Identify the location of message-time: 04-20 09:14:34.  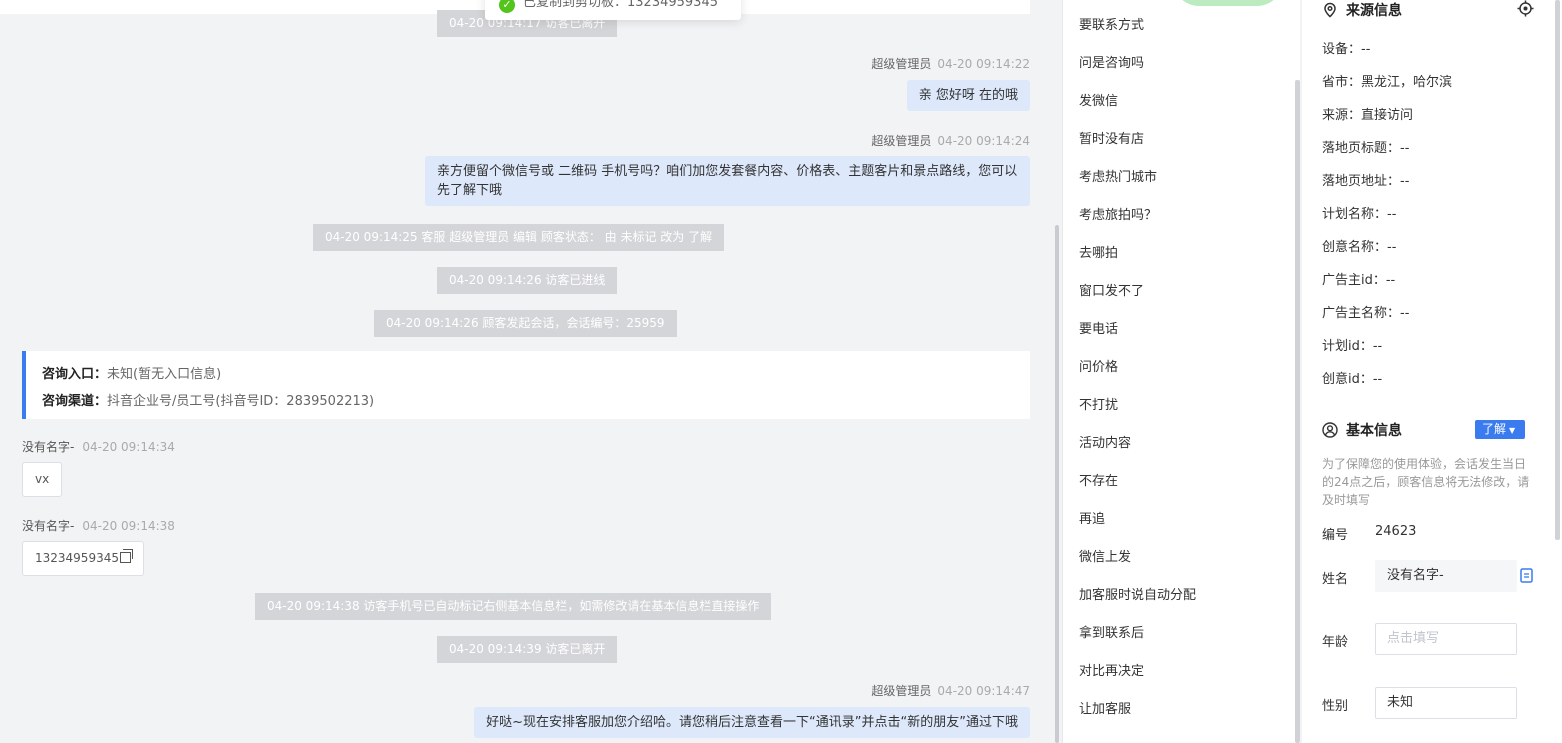
(128, 447).